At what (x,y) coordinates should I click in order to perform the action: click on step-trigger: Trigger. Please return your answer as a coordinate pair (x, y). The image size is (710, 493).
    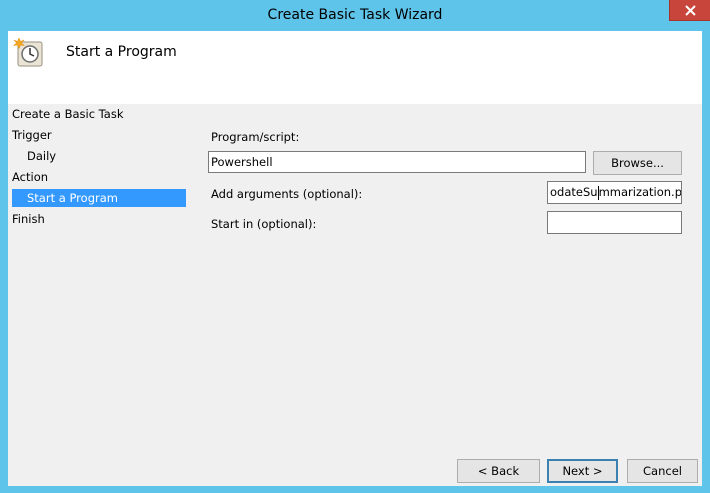
    Looking at the image, I should click on (99, 135).